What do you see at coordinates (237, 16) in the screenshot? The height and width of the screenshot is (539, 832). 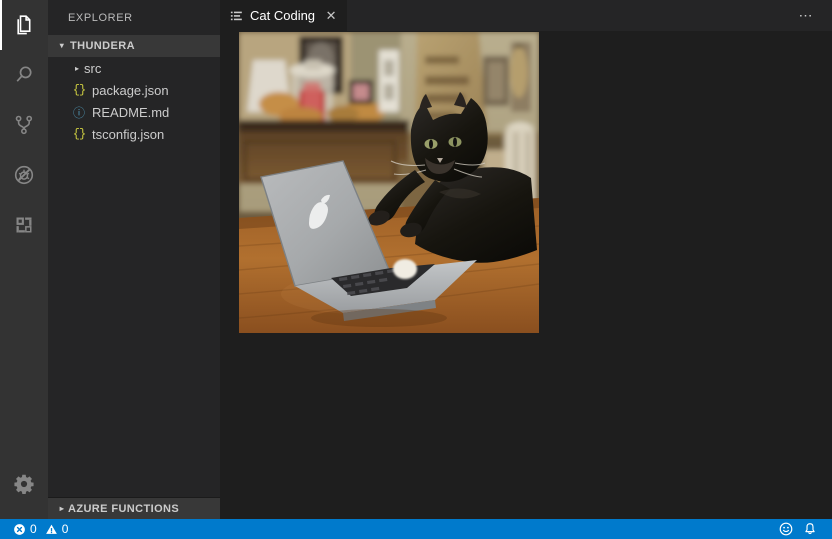 I see `preview-lines-icon` at bounding box center [237, 16].